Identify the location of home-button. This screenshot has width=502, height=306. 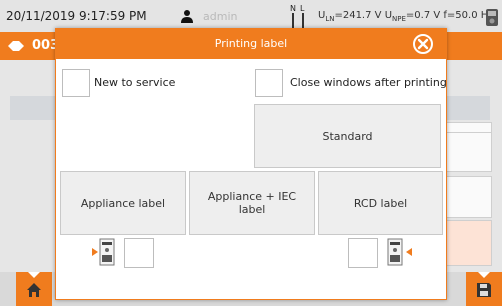
(34, 289).